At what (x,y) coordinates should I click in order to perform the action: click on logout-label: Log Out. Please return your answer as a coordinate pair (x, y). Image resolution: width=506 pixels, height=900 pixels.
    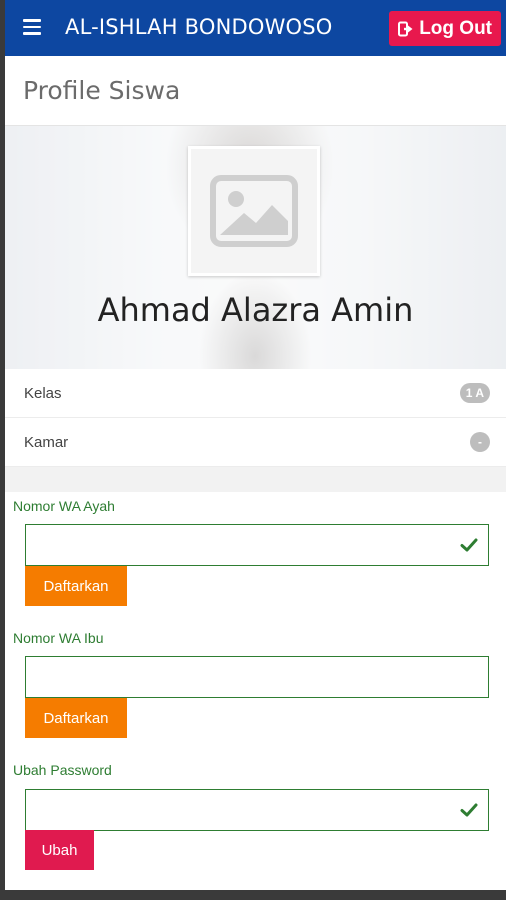
    Looking at the image, I should click on (455, 28).